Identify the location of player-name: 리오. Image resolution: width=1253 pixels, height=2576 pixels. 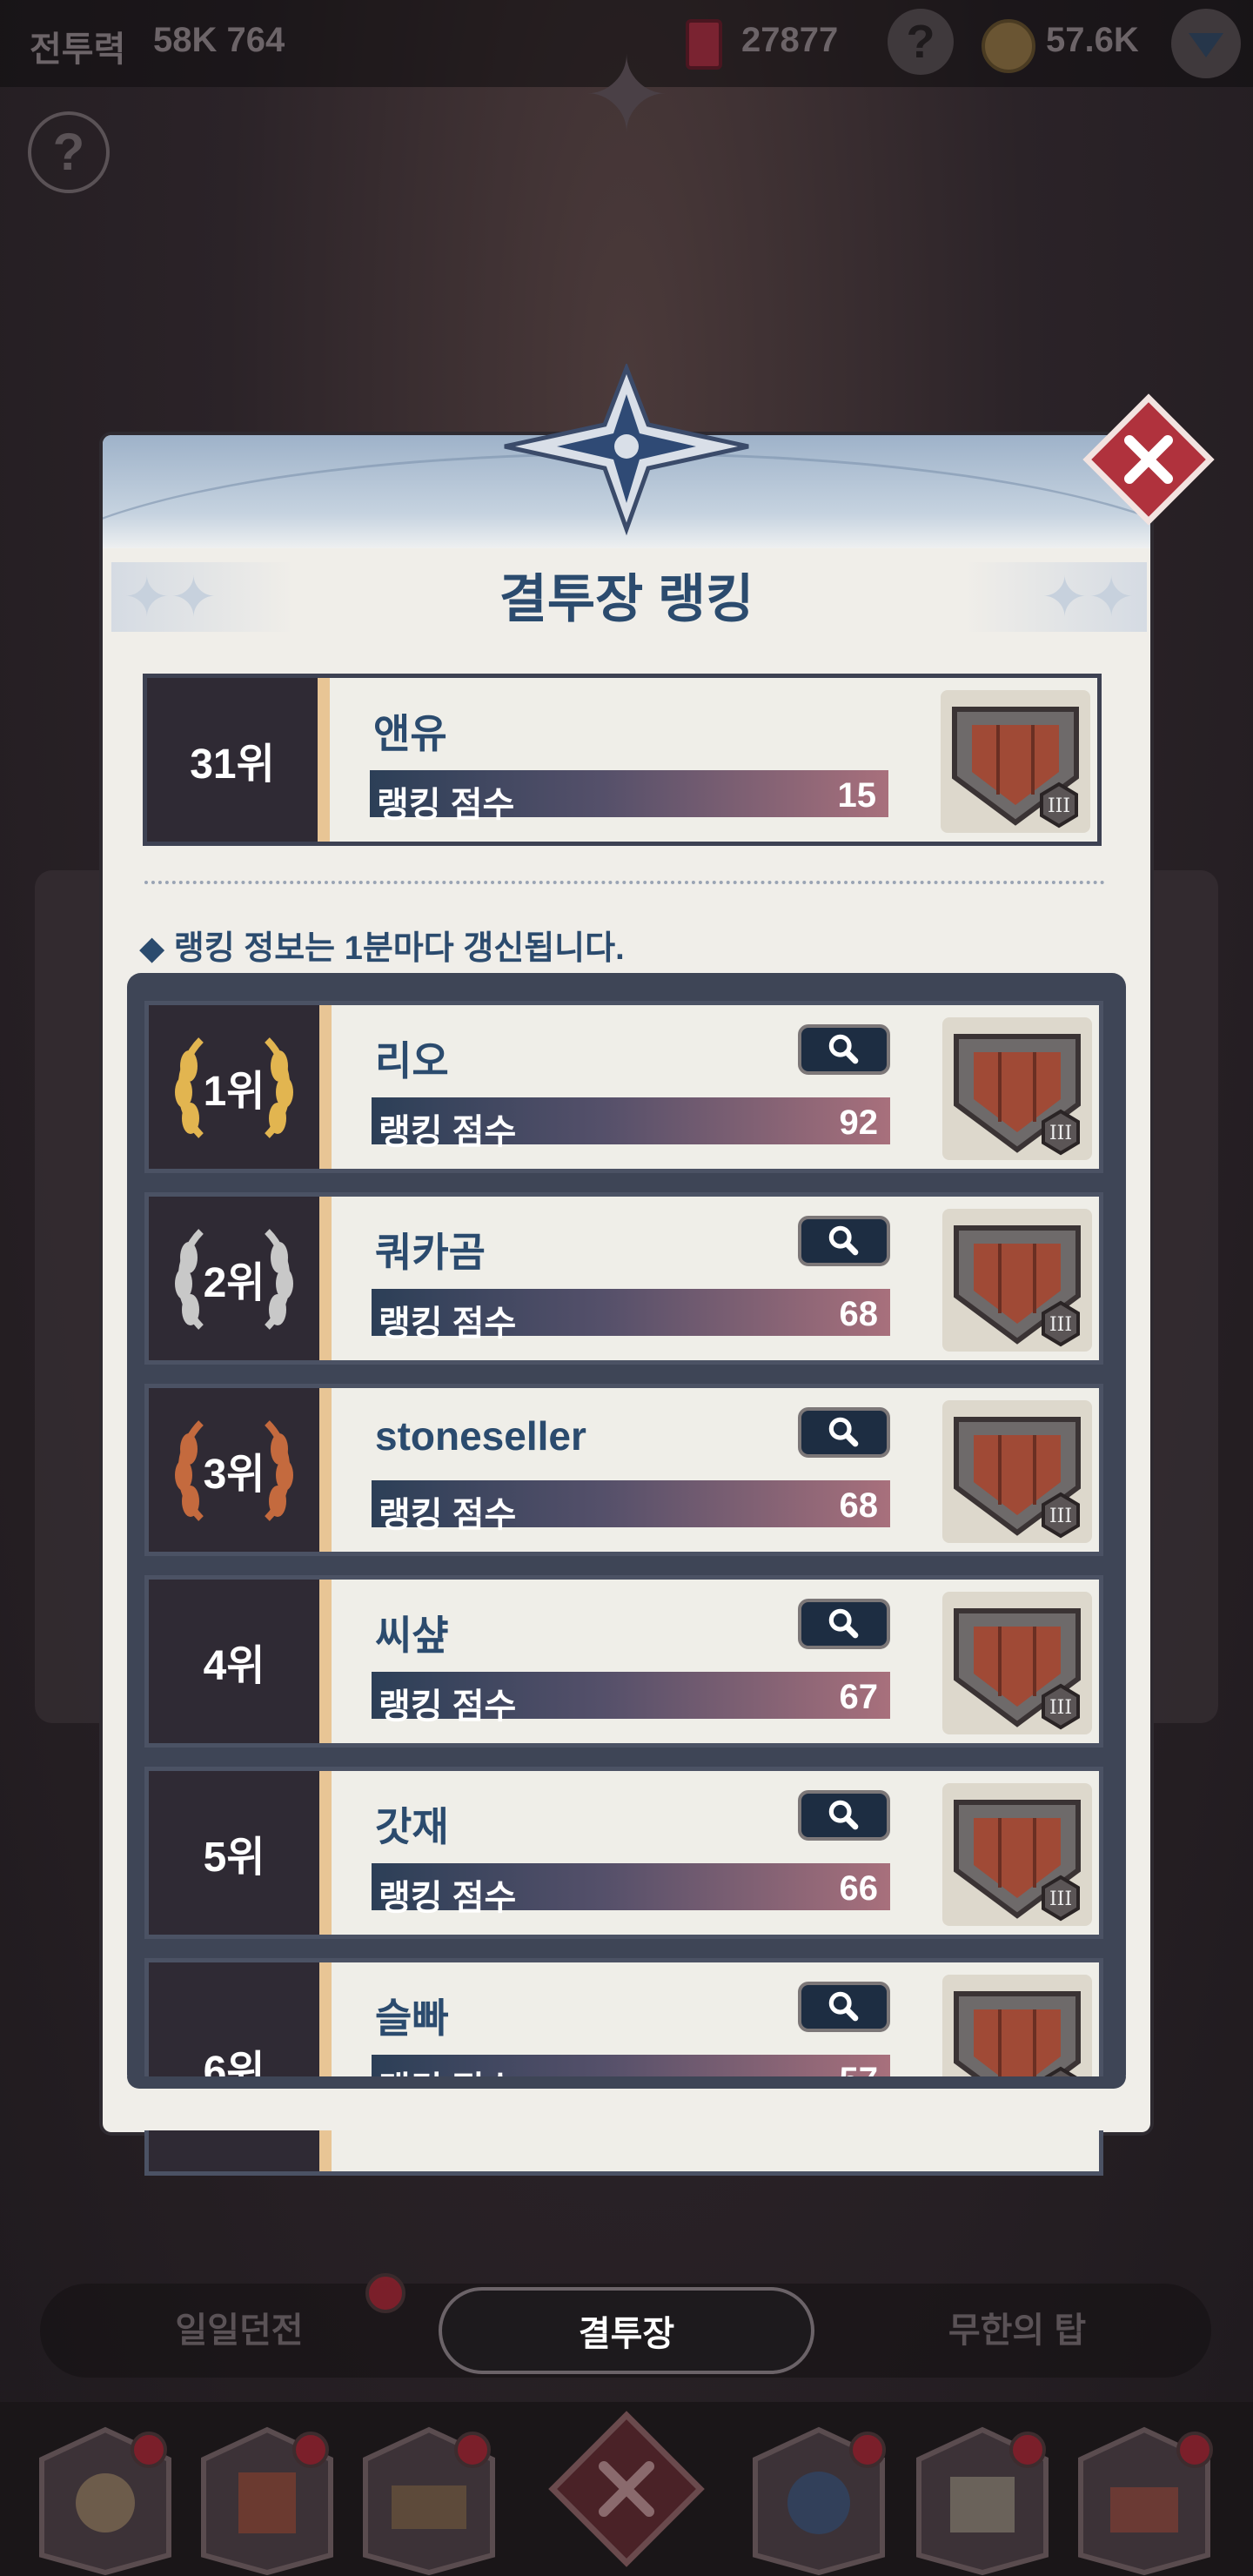
(412, 1060).